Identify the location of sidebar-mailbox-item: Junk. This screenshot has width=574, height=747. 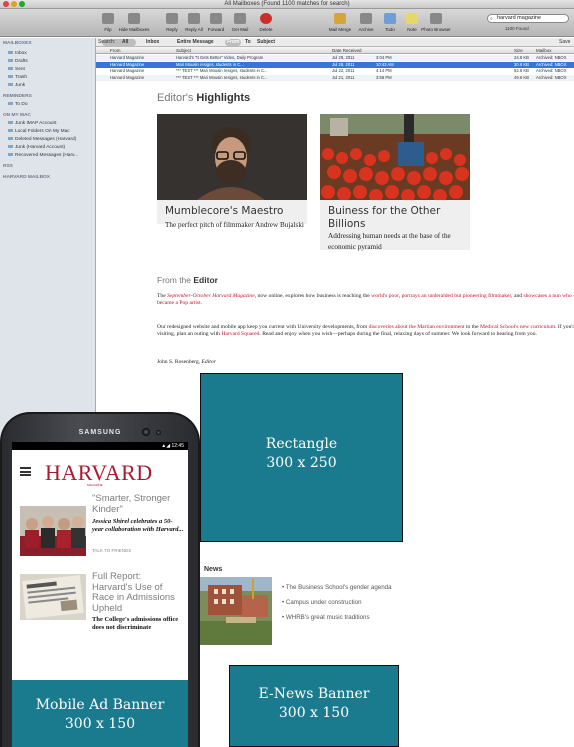
(48, 85).